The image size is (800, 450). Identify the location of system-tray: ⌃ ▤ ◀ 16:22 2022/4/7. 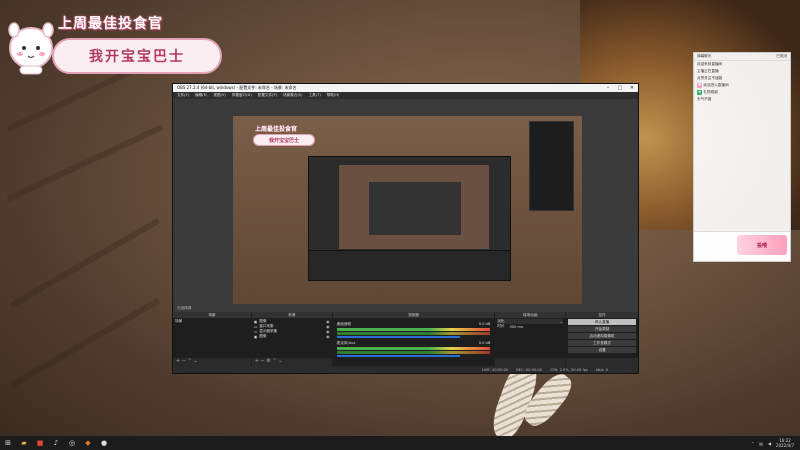
(775, 443).